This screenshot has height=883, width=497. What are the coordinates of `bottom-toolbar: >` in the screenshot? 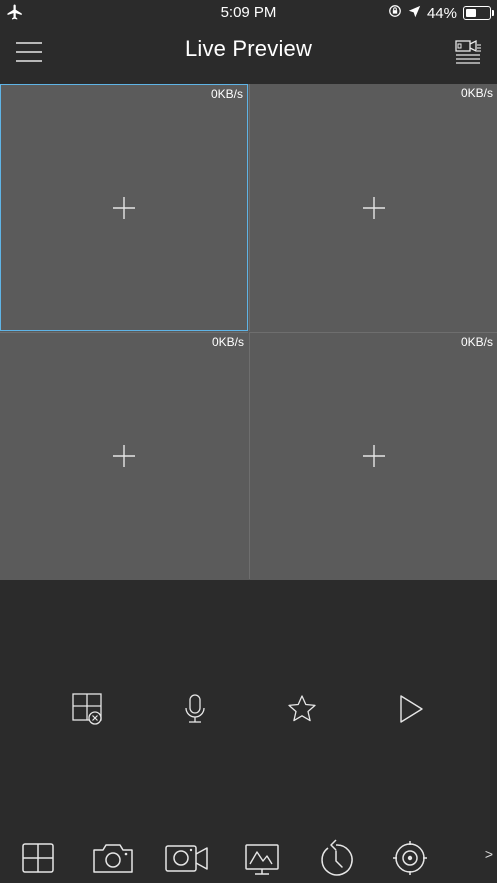 It's located at (248, 856).